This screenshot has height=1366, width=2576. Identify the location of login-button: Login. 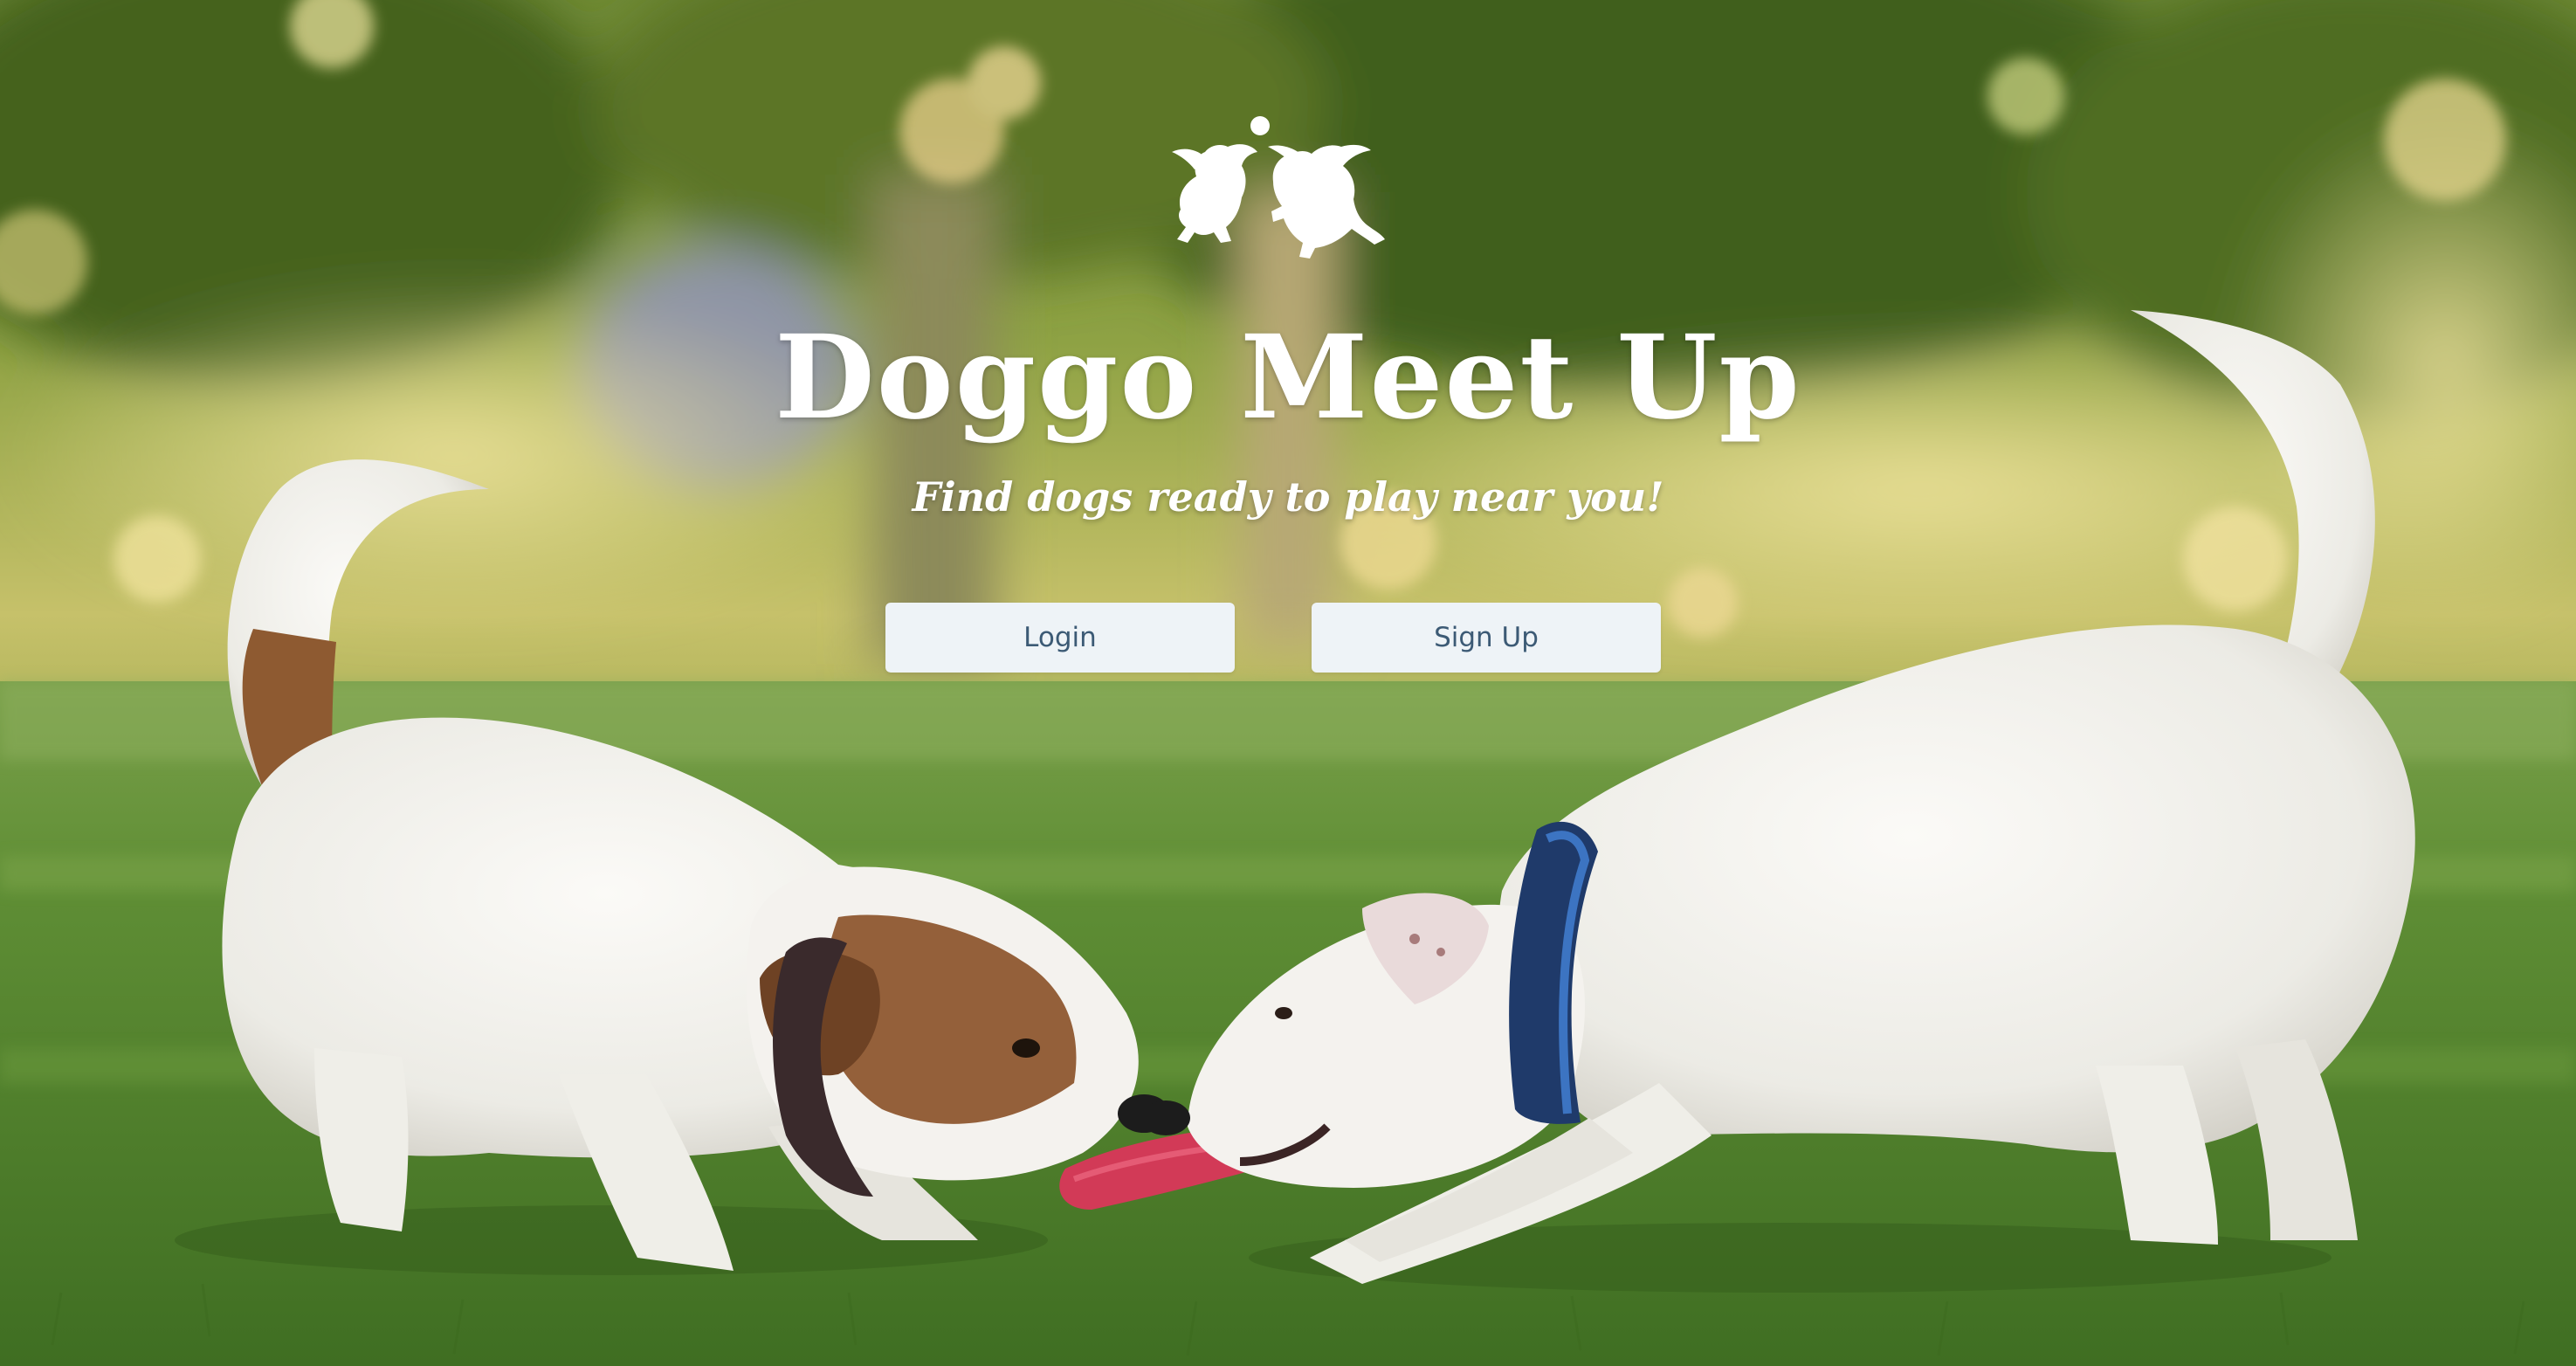
(1060, 638).